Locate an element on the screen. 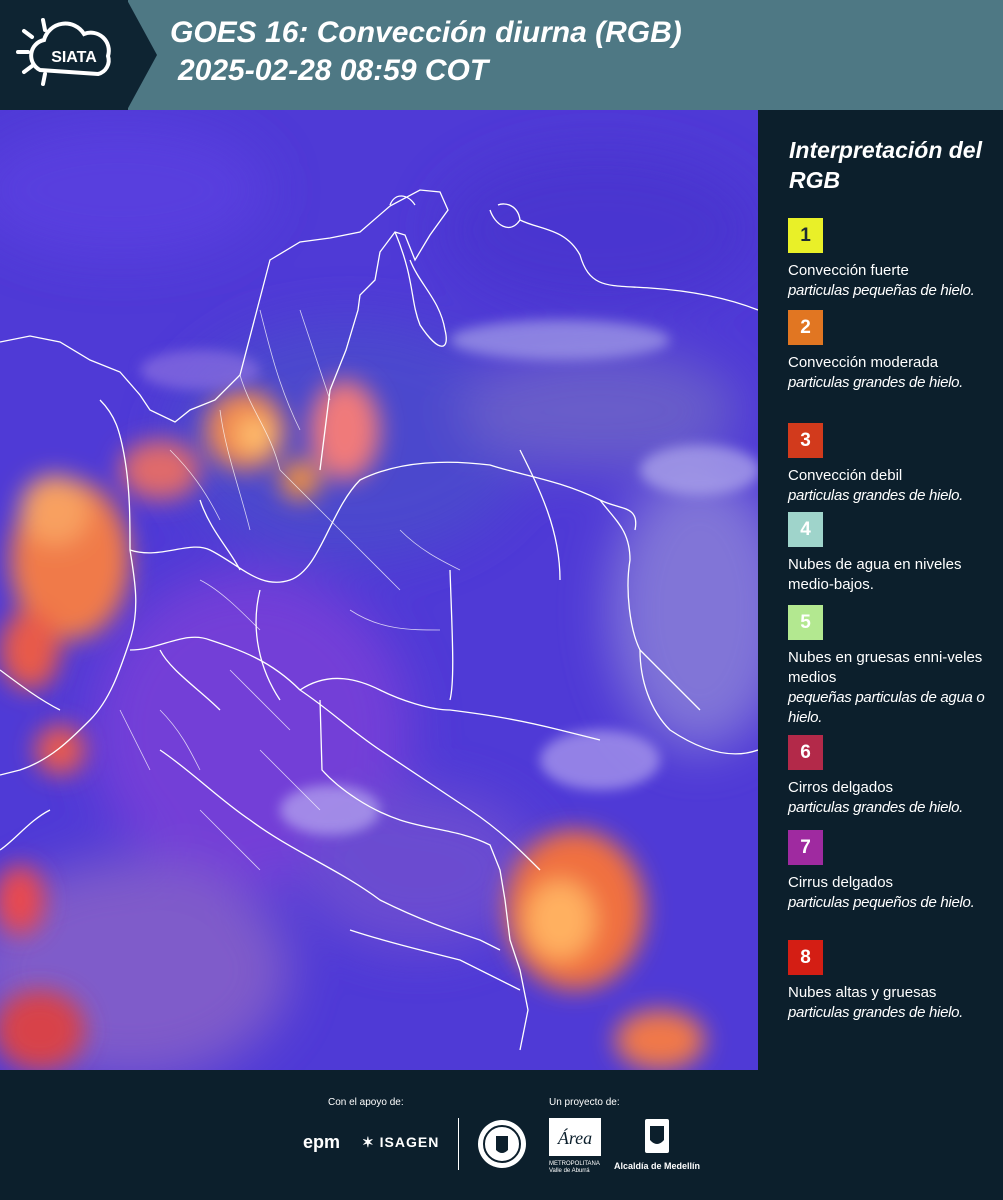 This screenshot has width=1003, height=1200. isagen-logo-text: ISAGEN is located at coordinates (409, 1142).